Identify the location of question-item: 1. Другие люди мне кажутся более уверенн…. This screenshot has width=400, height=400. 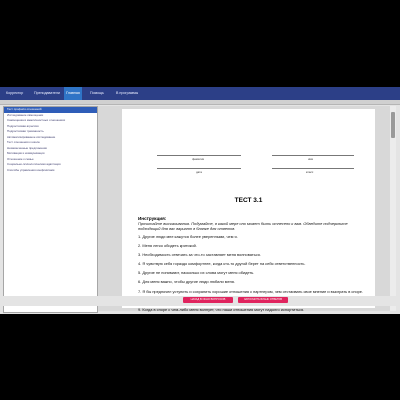
(188, 236).